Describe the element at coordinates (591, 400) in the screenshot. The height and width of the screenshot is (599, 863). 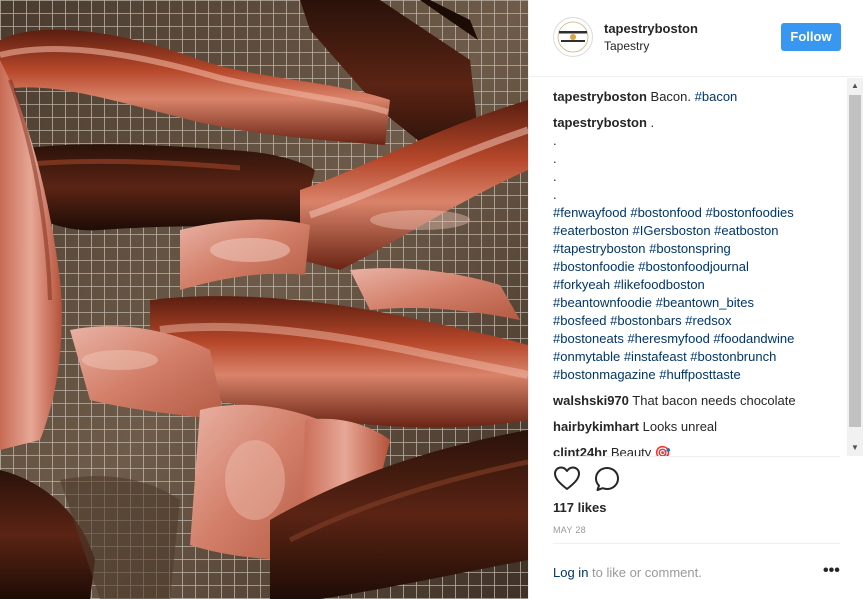
I see `comment-author: walshski970` at that location.